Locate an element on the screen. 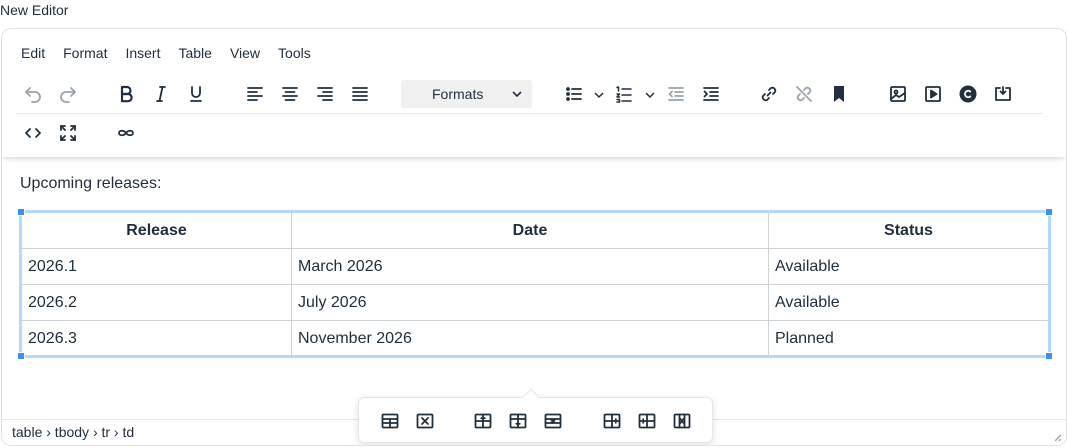  bullet-list-button is located at coordinates (574, 94).